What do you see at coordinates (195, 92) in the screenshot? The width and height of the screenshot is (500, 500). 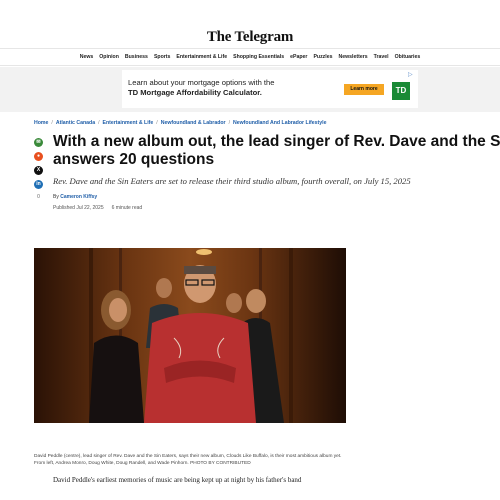 I see `ad-line2: TD Mortgage Affordability Calculator.` at bounding box center [195, 92].